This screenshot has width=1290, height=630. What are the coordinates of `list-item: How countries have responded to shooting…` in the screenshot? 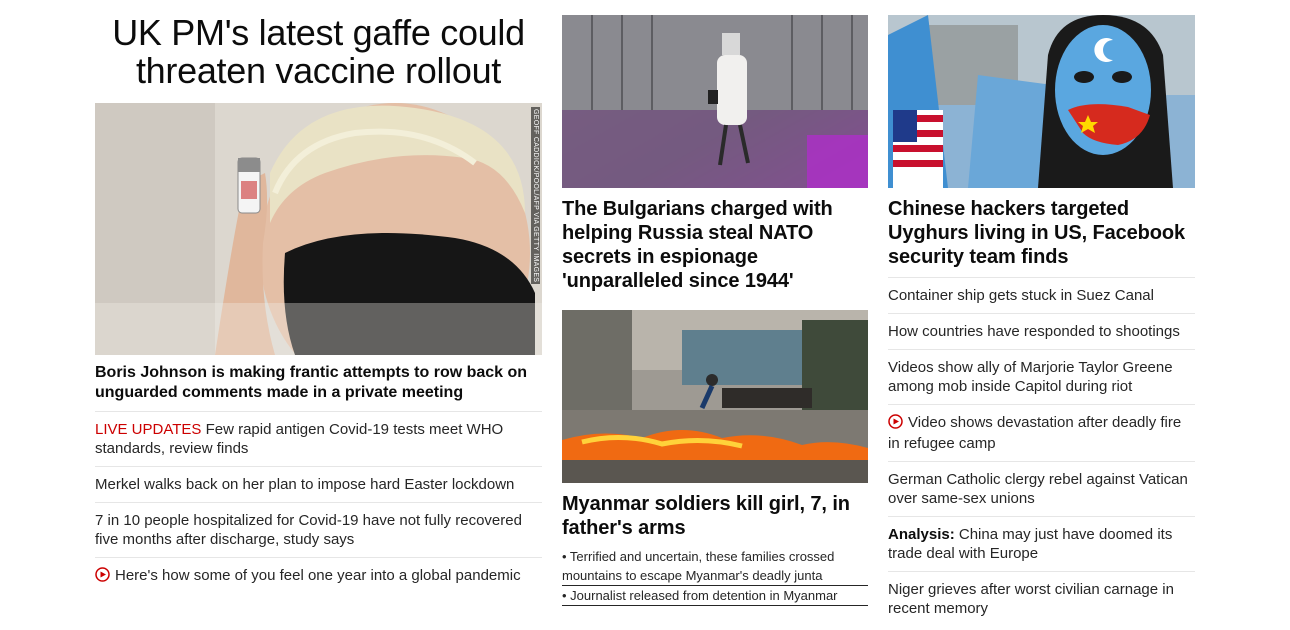 It's located at (1041, 332).